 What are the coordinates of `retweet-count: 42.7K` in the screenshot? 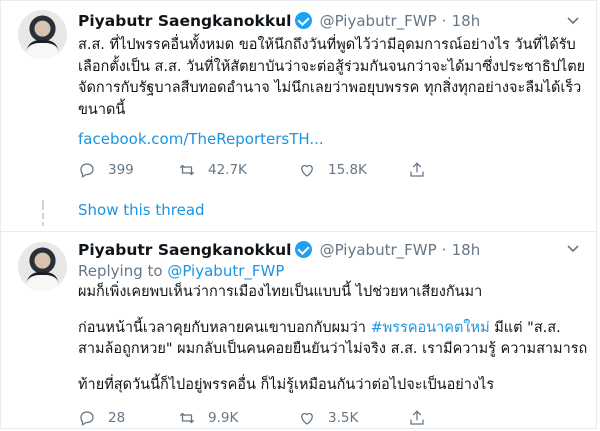 It's located at (227, 170).